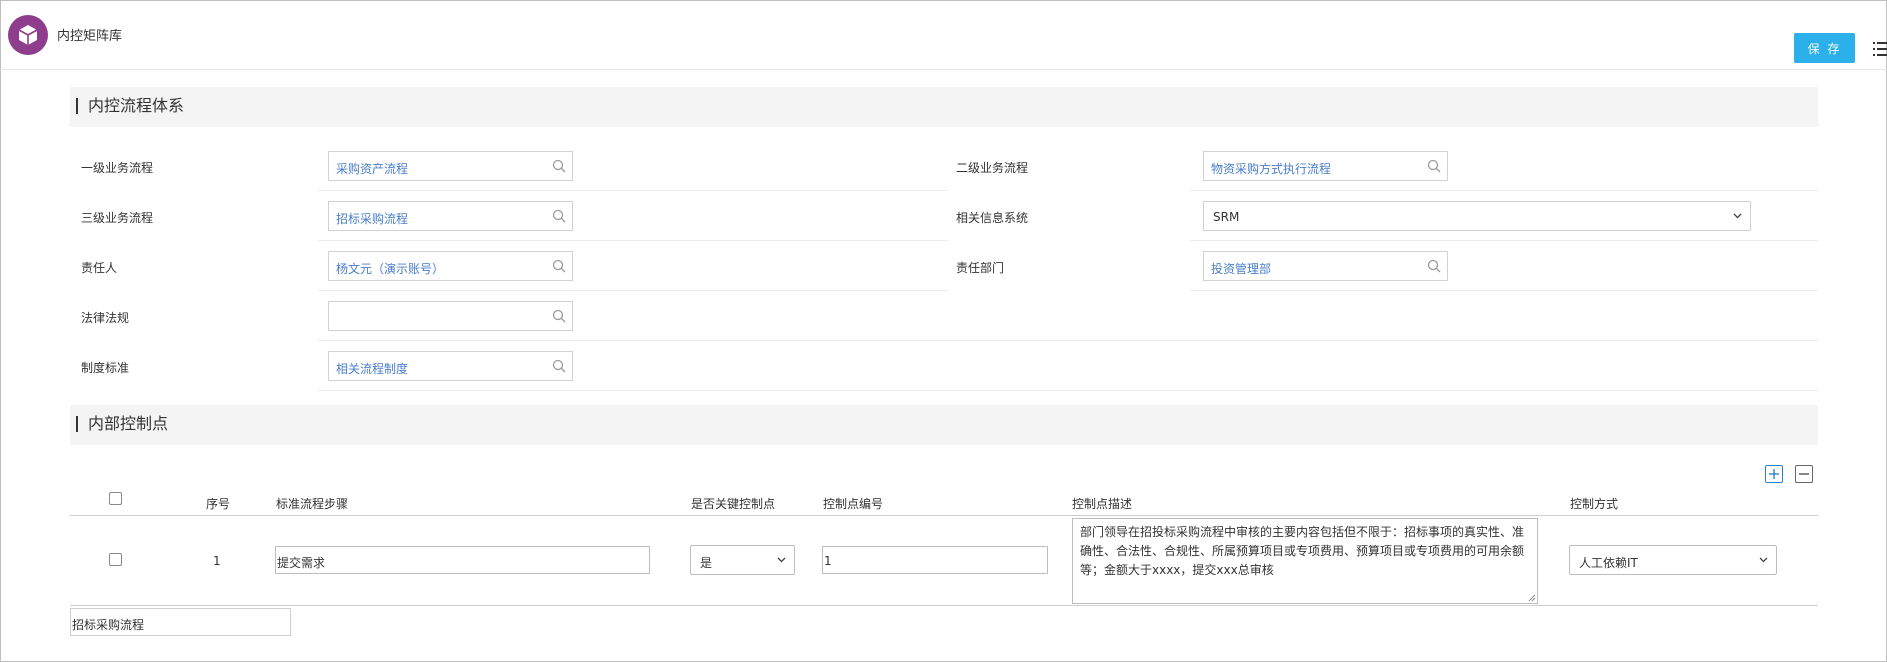 Image resolution: width=1887 pixels, height=662 pixels. Describe the element at coordinates (1673, 560) in the screenshot. I see `method-select: 人工依赖IT` at that location.